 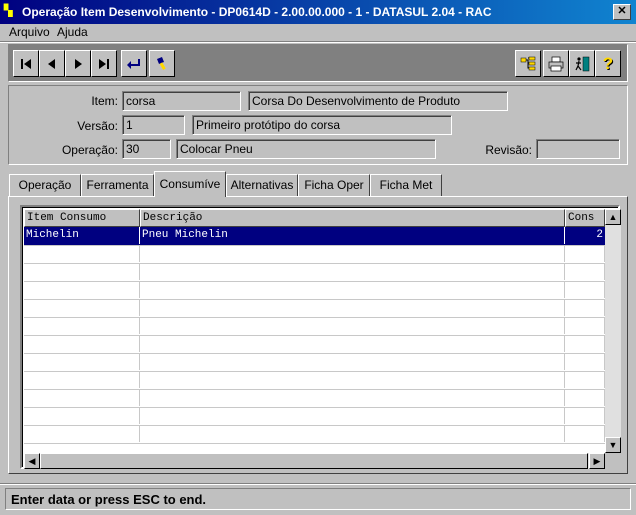 I want to click on tab-ficha-oper: Ficha Oper, so click(x=334, y=185).